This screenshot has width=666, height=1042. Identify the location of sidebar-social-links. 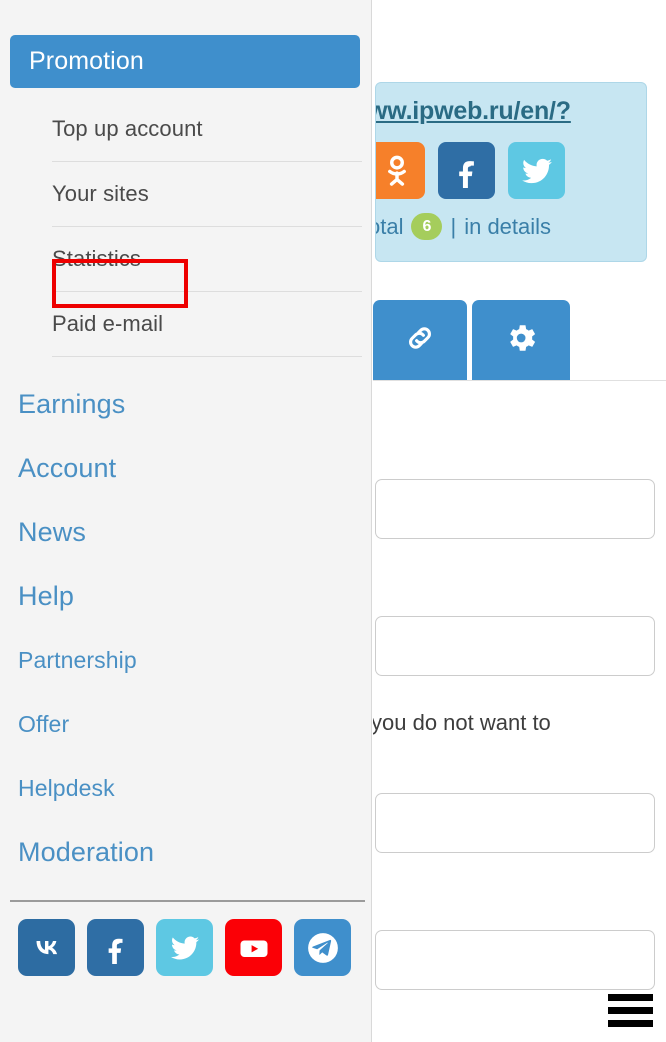
(184, 947).